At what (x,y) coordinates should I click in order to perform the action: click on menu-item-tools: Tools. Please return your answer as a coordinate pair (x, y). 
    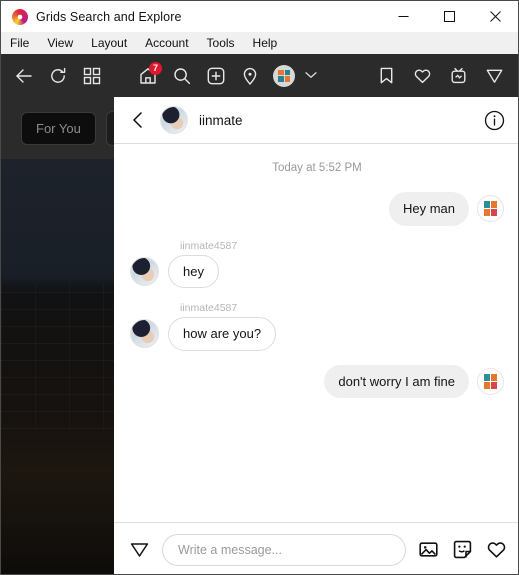
    Looking at the image, I should click on (226, 43).